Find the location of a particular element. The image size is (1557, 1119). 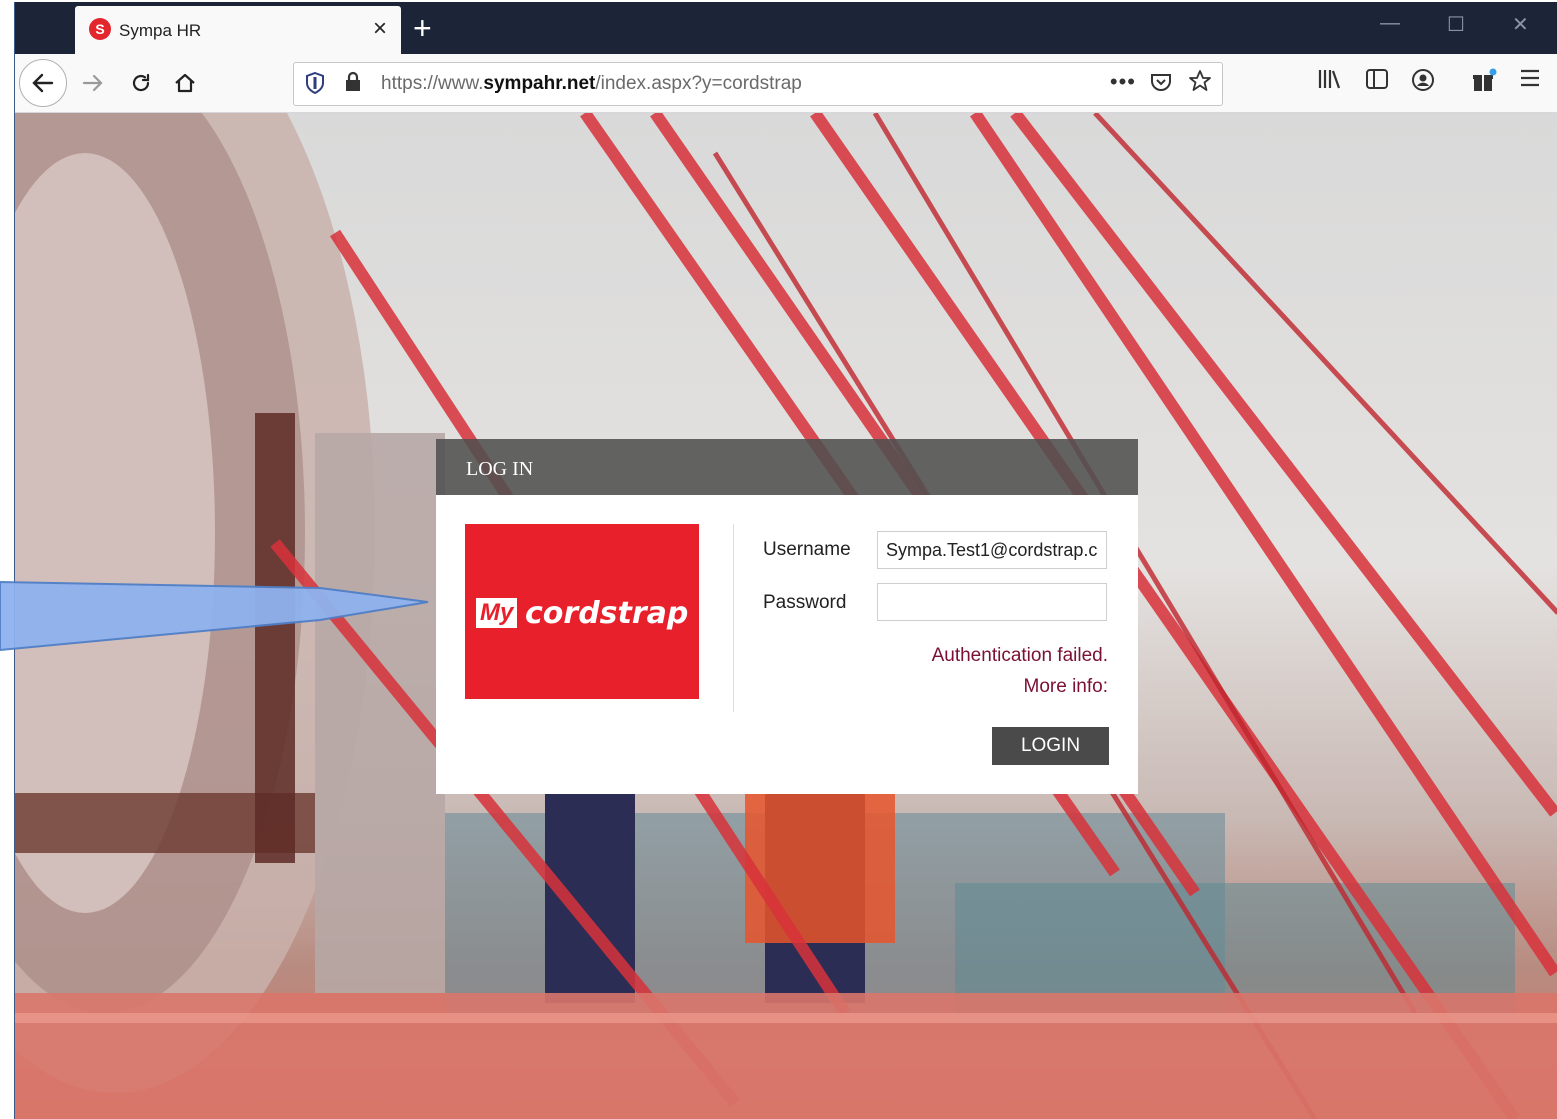

more-info-link: More info: is located at coordinates (1066, 687).